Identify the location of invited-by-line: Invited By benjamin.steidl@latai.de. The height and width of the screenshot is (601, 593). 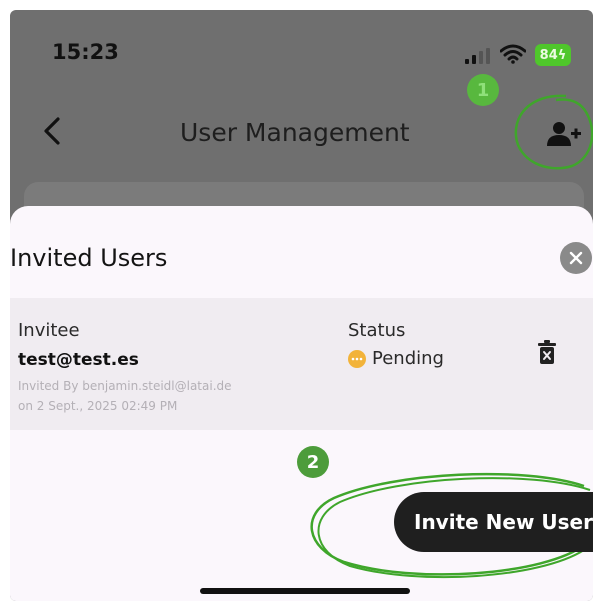
(125, 386).